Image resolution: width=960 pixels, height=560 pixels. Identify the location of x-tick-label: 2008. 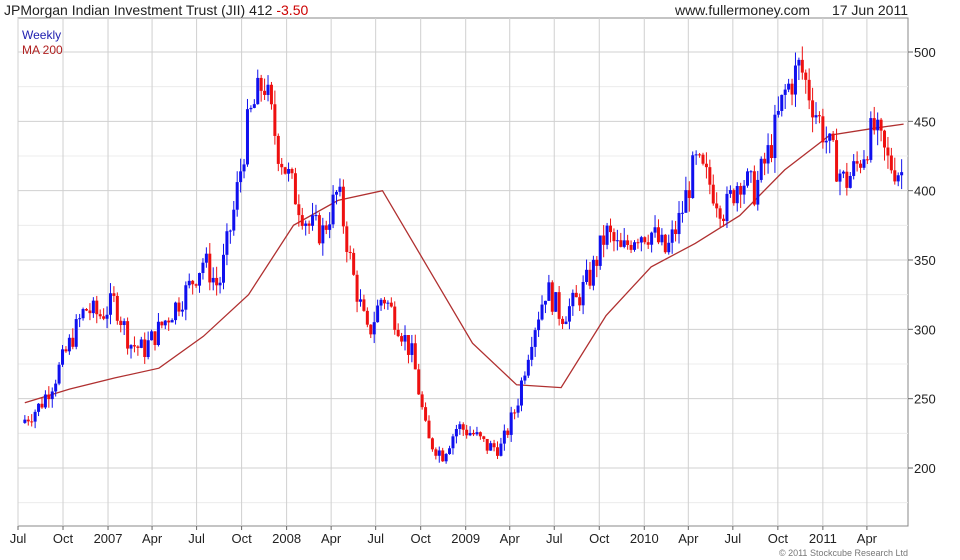
(286, 538).